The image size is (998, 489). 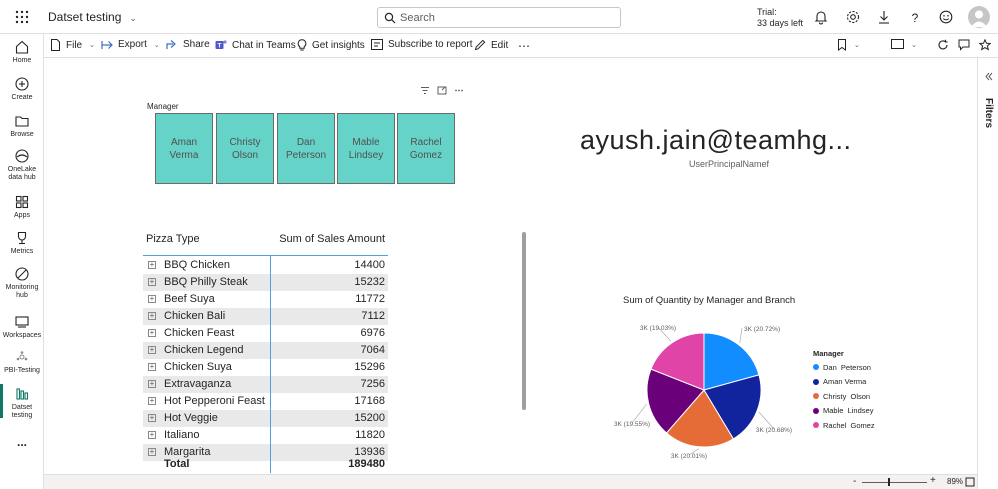 I want to click on legend-item: Aman Verma, so click(x=844, y=382).